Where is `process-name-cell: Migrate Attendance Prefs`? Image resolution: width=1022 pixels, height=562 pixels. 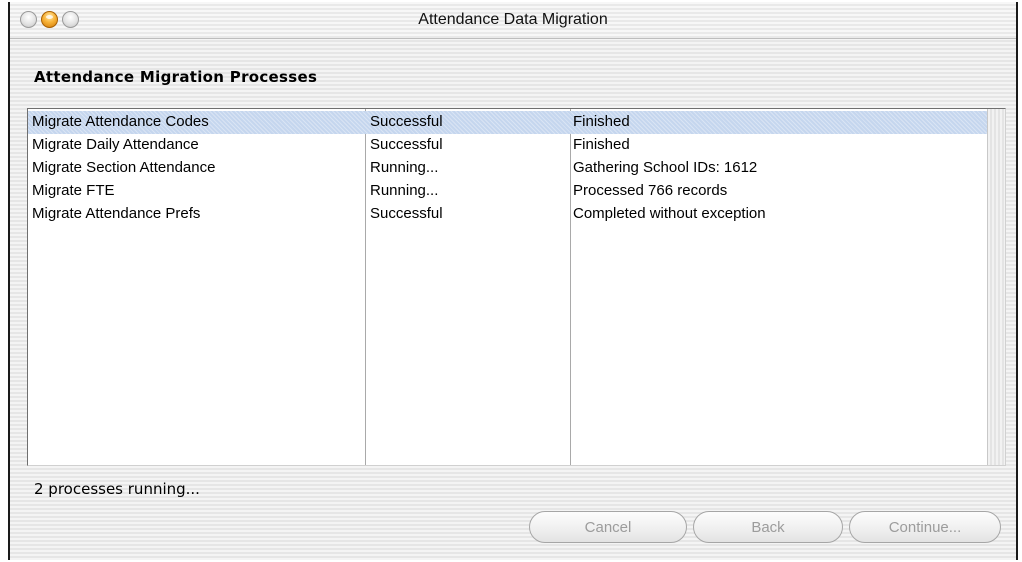
process-name-cell: Migrate Attendance Prefs is located at coordinates (116, 213).